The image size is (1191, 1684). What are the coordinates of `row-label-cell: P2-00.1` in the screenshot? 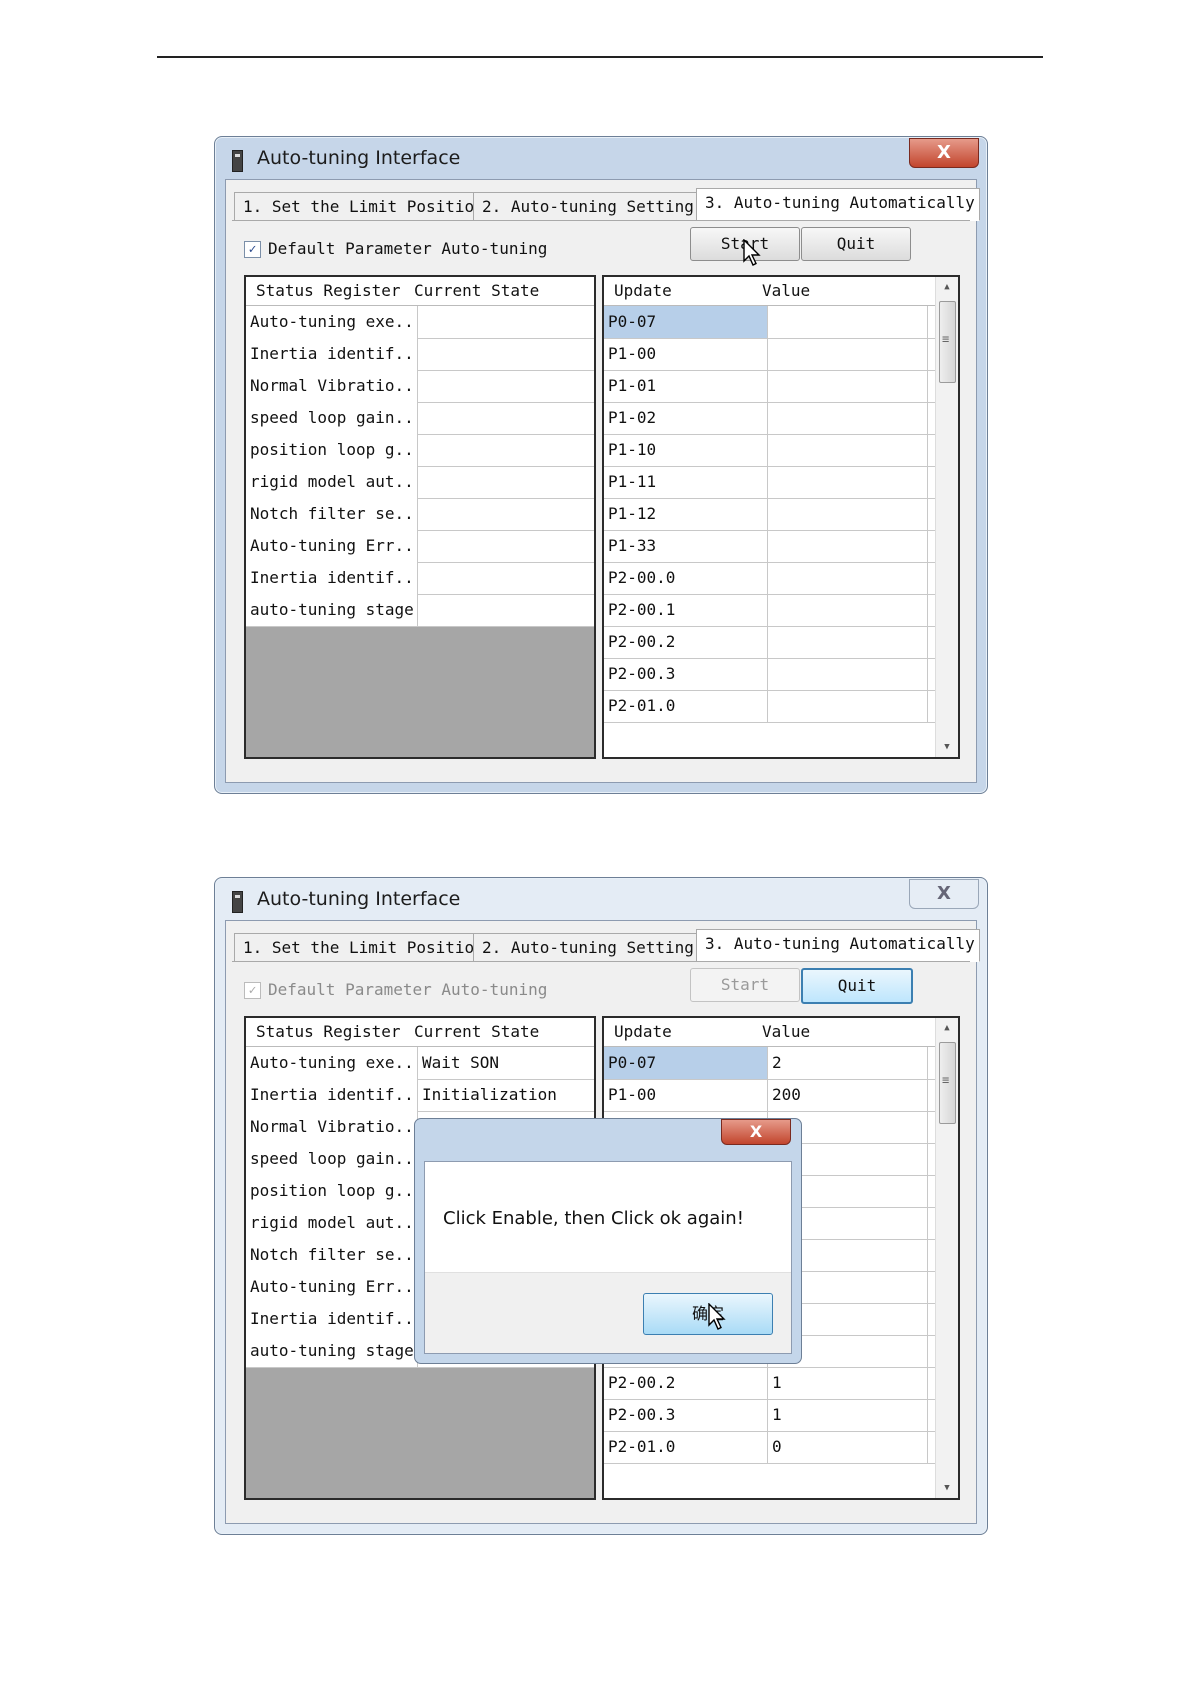 It's located at (686, 610).